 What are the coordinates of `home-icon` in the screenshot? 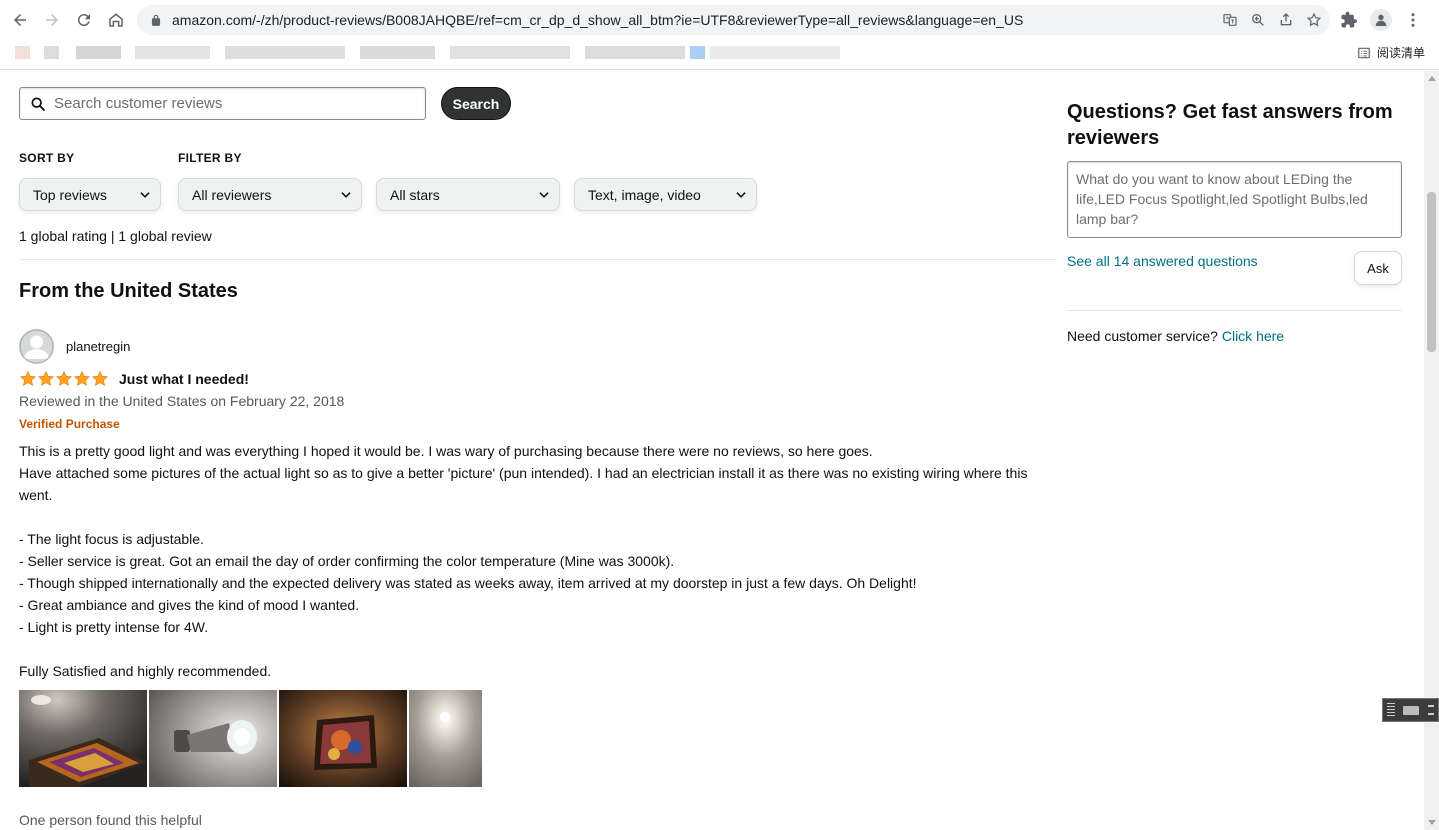 It's located at (116, 20).